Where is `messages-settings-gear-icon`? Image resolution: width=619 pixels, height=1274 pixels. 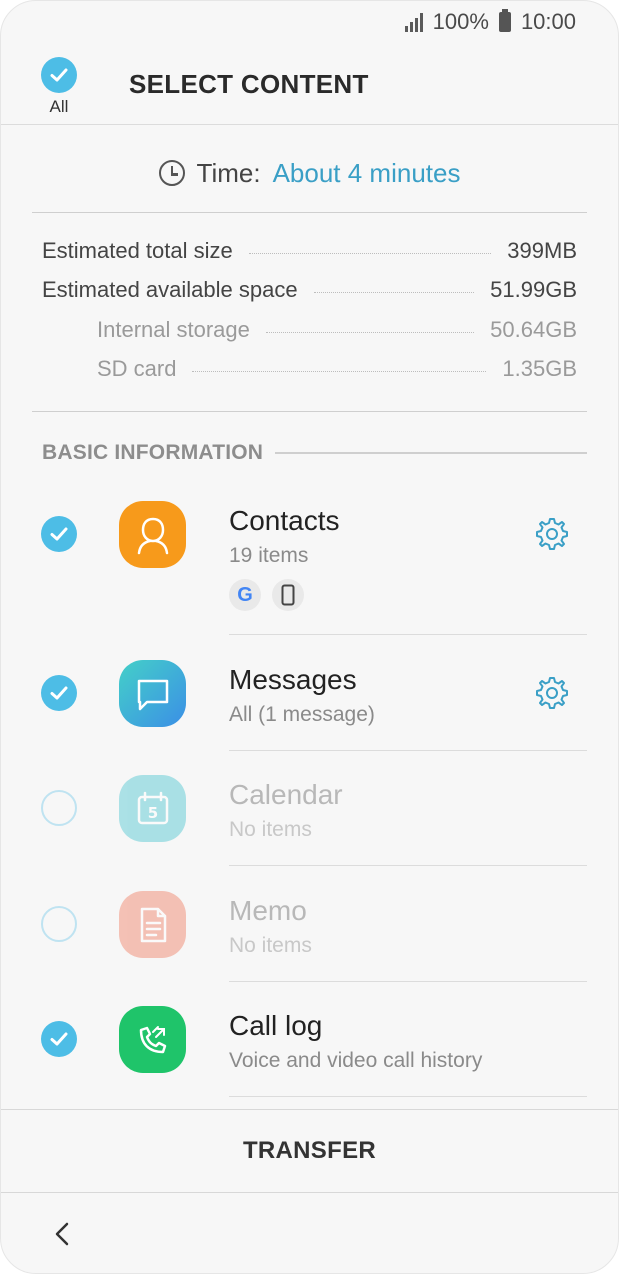
messages-settings-gear-icon is located at coordinates (551, 693).